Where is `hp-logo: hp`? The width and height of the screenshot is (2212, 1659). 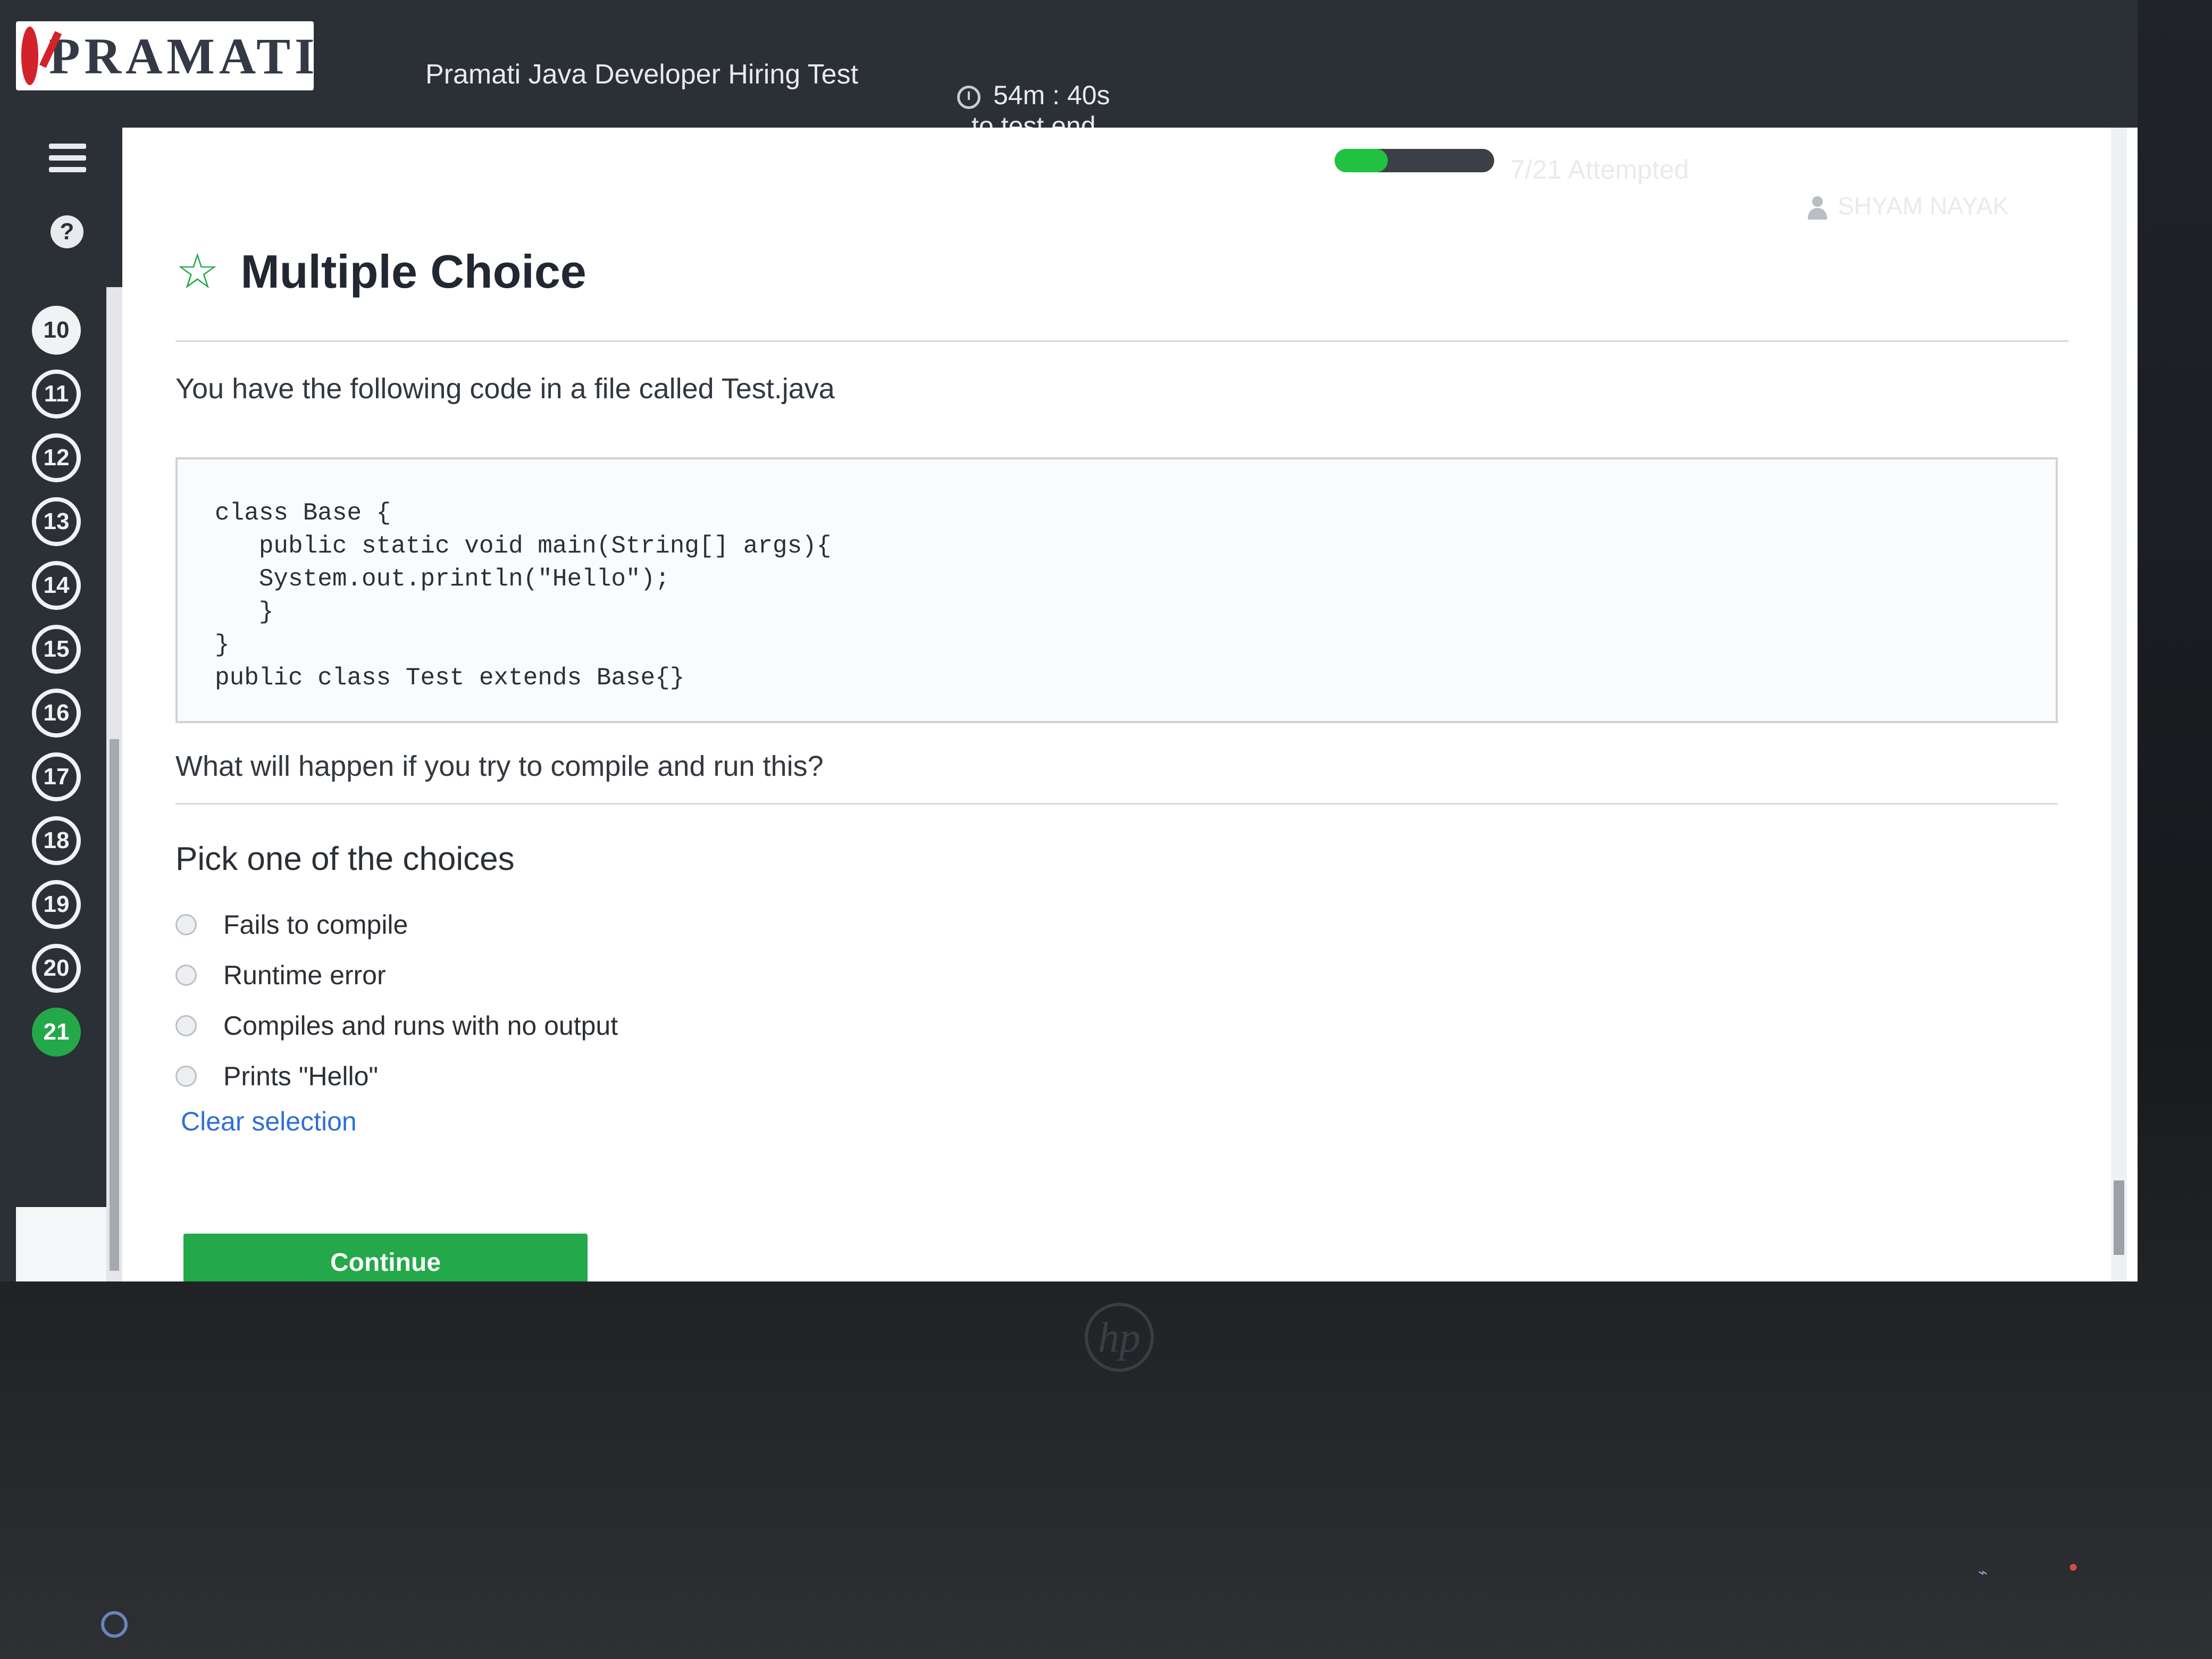
hp-logo: hp is located at coordinates (1119, 1337).